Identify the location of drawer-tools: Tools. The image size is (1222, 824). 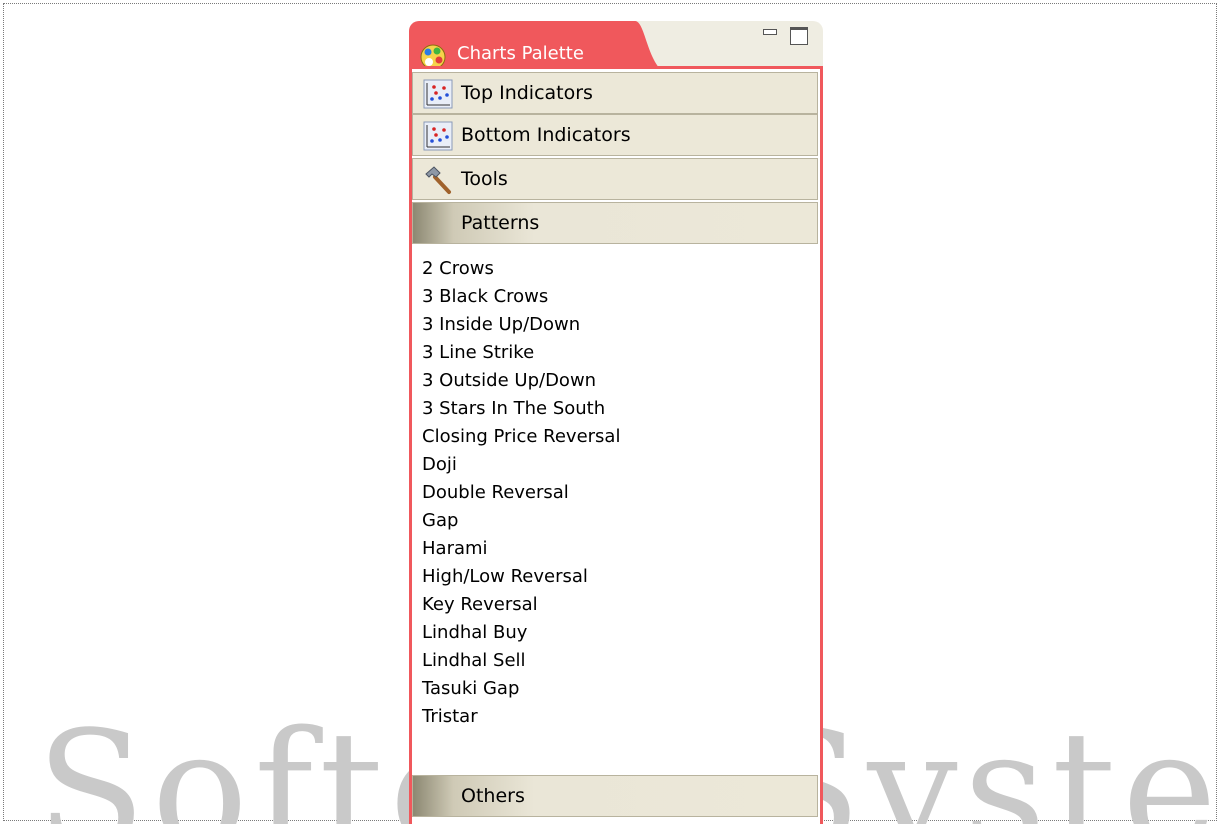
(615, 179).